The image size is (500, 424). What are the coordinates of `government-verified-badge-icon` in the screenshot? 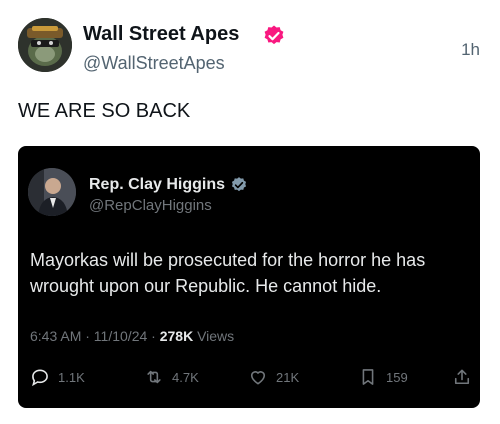 It's located at (239, 185).